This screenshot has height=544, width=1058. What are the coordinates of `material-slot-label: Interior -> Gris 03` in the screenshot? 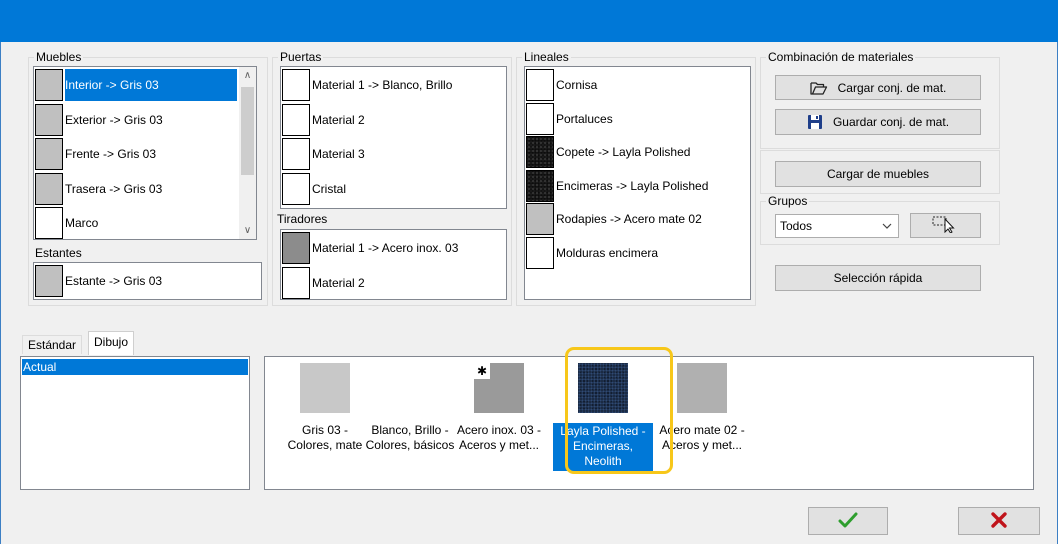 It's located at (151, 85).